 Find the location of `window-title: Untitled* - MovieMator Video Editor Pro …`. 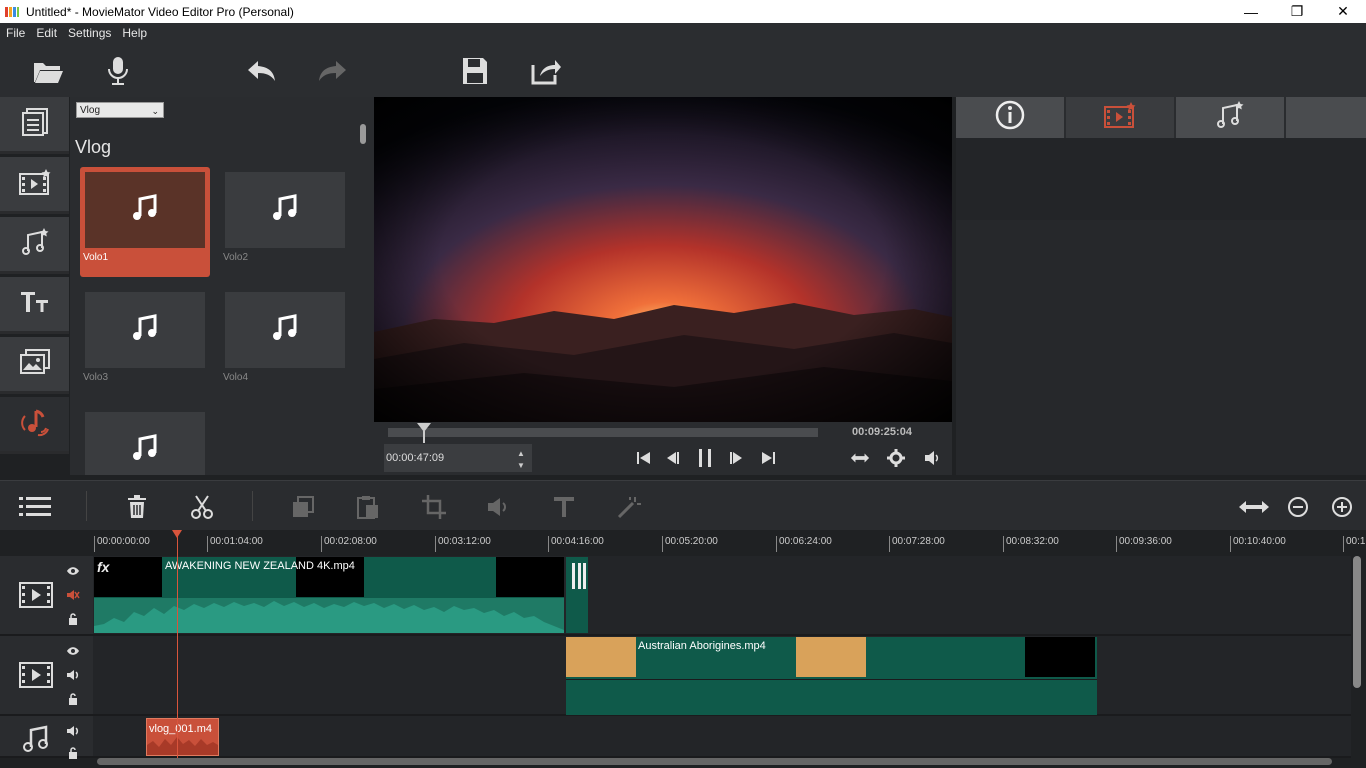

window-title: Untitled* - MovieMator Video Editor Pro … is located at coordinates (160, 11).